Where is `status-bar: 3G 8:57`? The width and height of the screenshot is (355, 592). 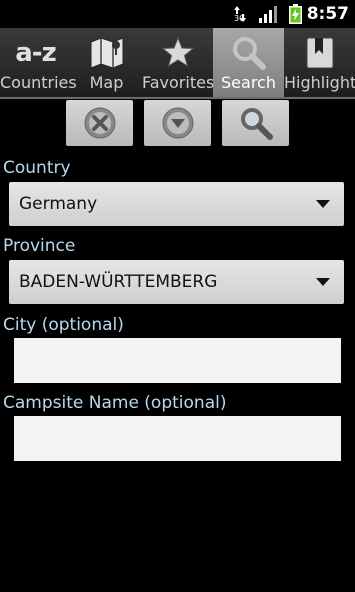
status-bar: 3G 8:57 is located at coordinates (177, 14).